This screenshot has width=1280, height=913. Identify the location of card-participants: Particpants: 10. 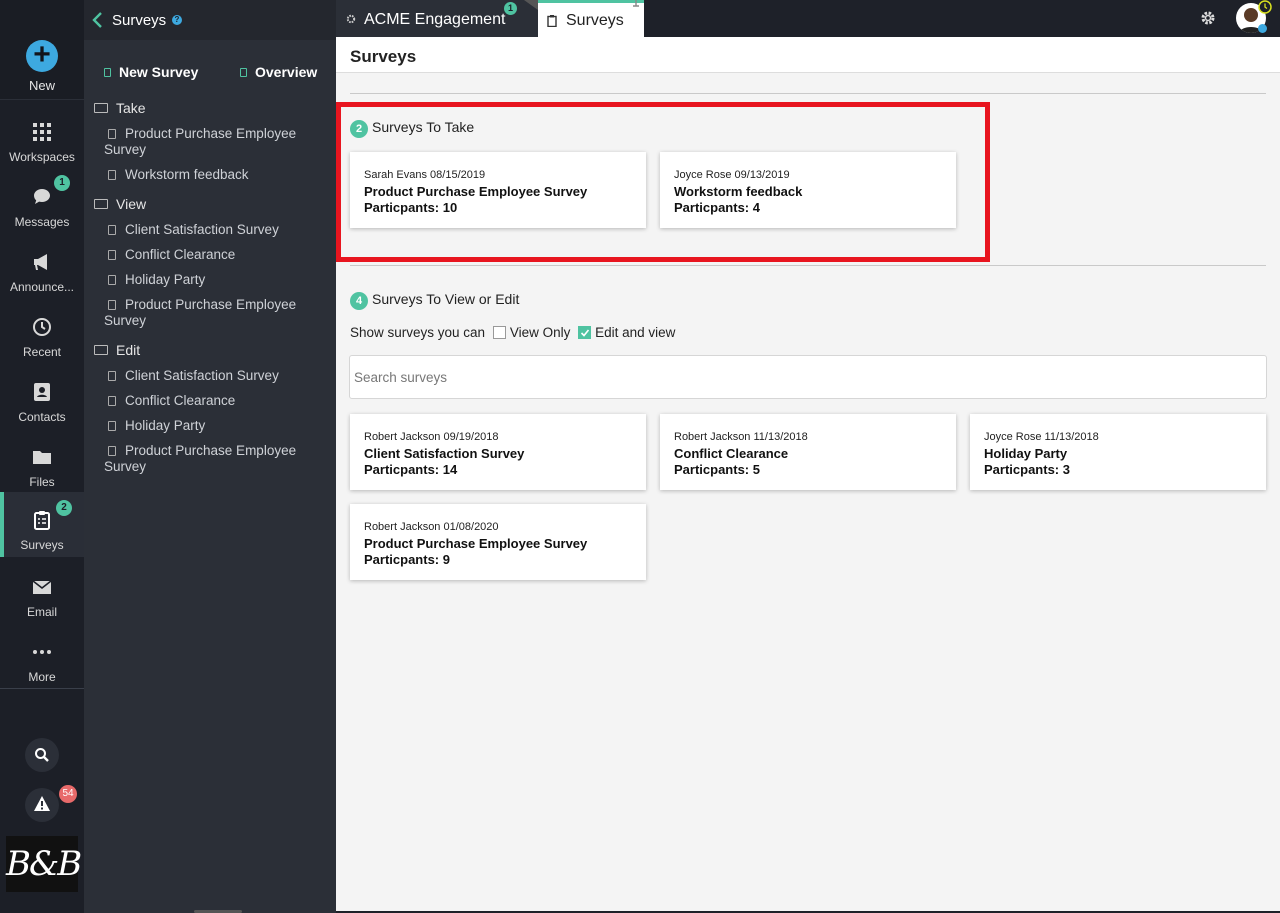
(411, 207).